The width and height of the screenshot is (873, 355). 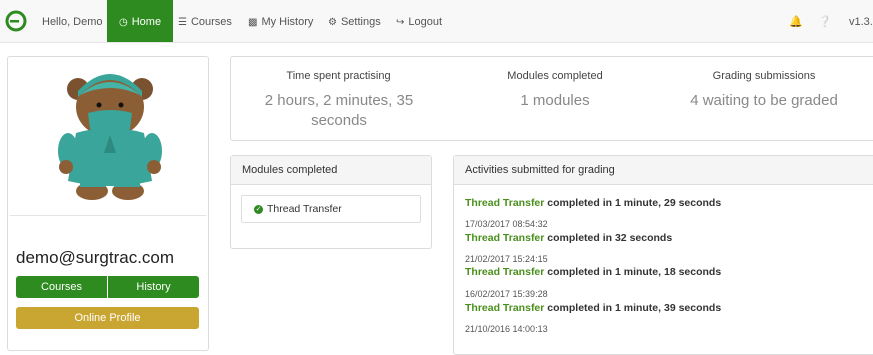 I want to click on activity-date: 16/02/2017 15:39:28, so click(x=506, y=294).